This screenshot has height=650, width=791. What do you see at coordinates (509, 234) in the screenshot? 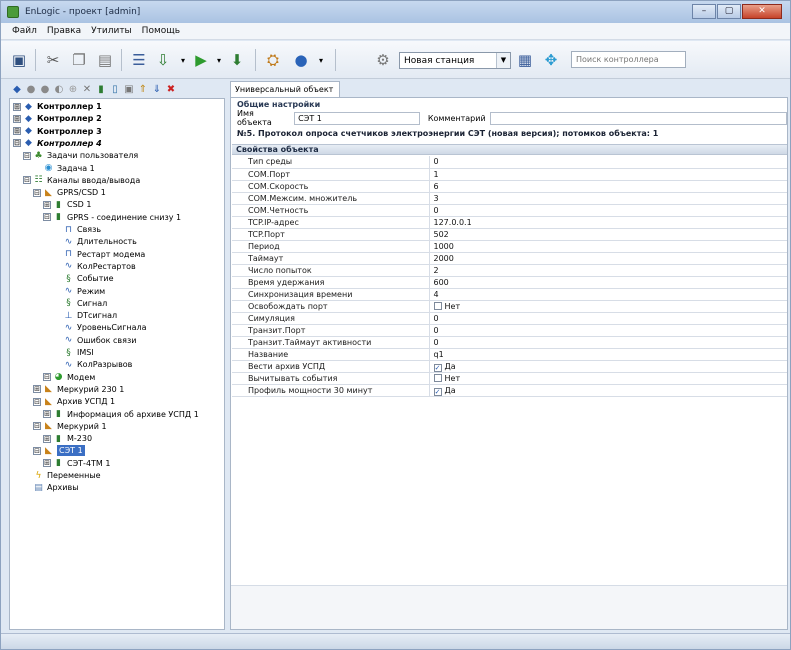
I see `property-row: TCP.Порт 502` at bounding box center [509, 234].